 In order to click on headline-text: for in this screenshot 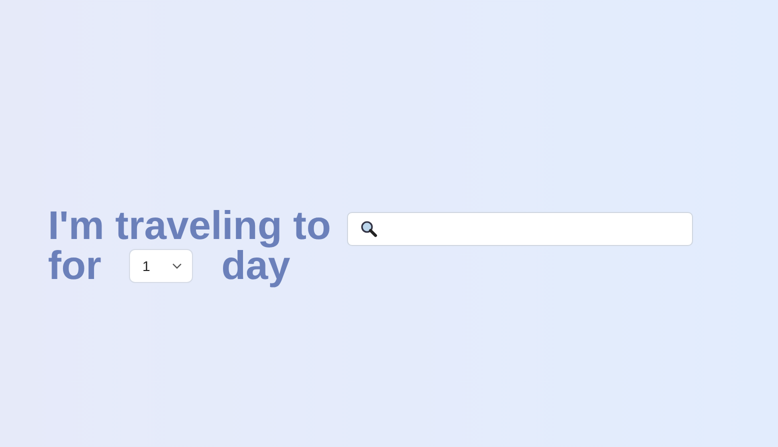, I will do `click(75, 266)`.